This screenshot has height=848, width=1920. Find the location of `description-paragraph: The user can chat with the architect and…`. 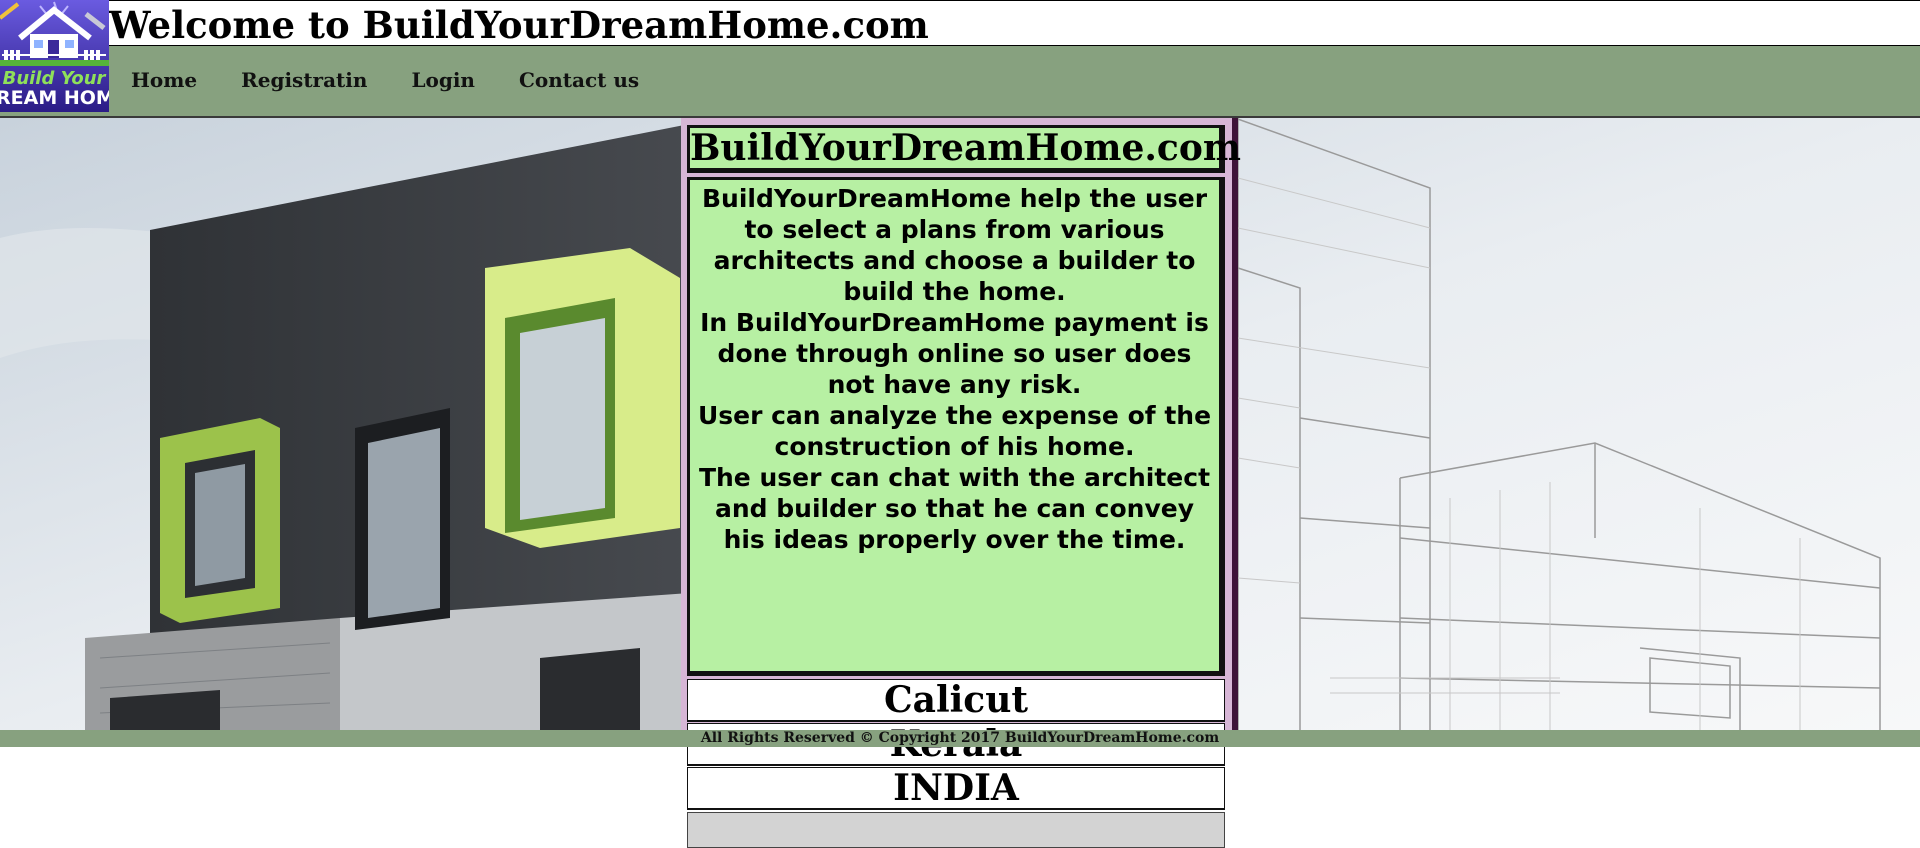

description-paragraph: The user can chat with the architect and… is located at coordinates (954, 508).